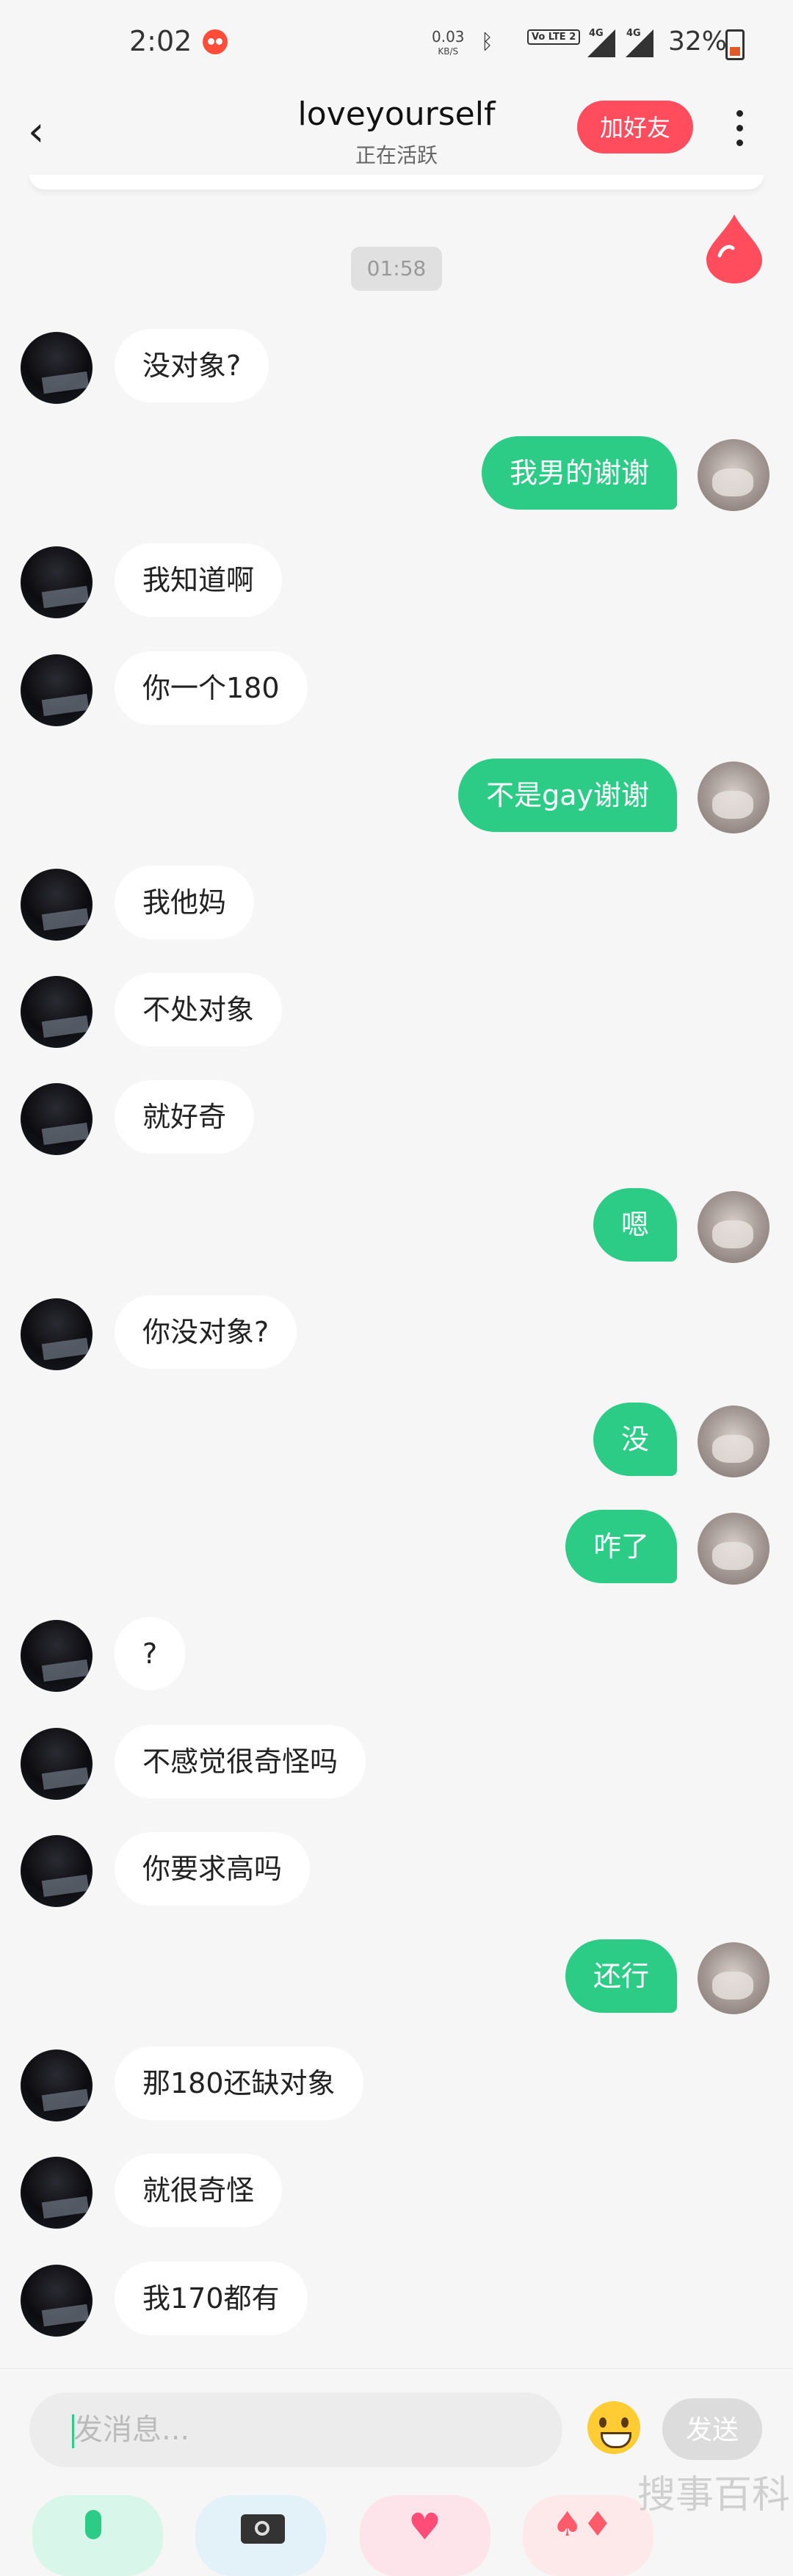  I want to click on received-message-bubble: 你要求高吗, so click(213, 1869).